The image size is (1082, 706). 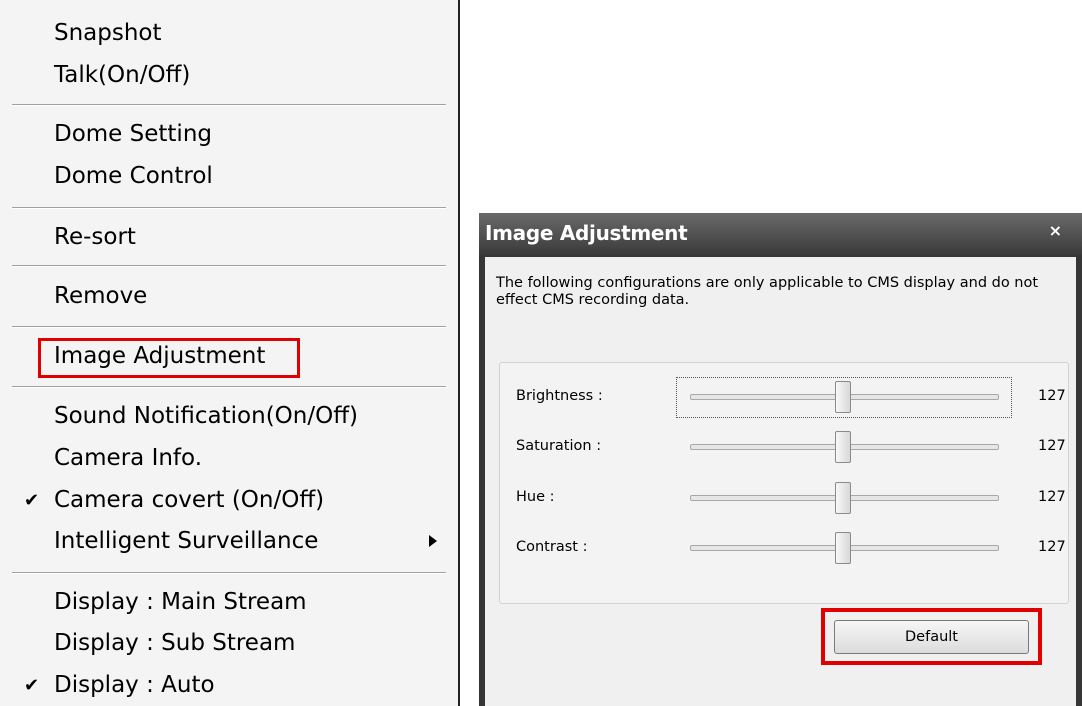 I want to click on contrast-label: Contrast :, so click(x=552, y=547).